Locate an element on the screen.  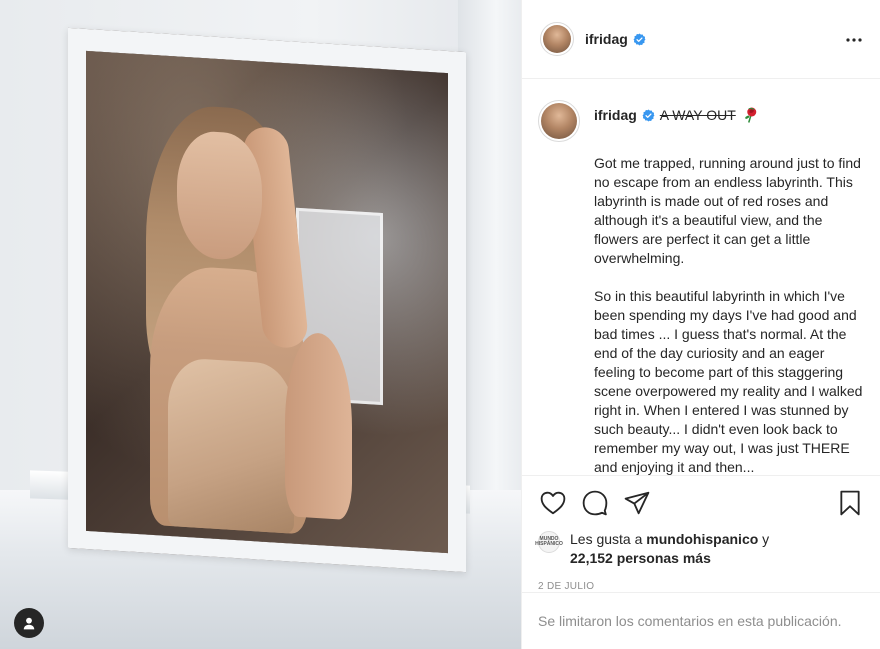
post-date: 2 DE JULIO is located at coordinates (701, 586).